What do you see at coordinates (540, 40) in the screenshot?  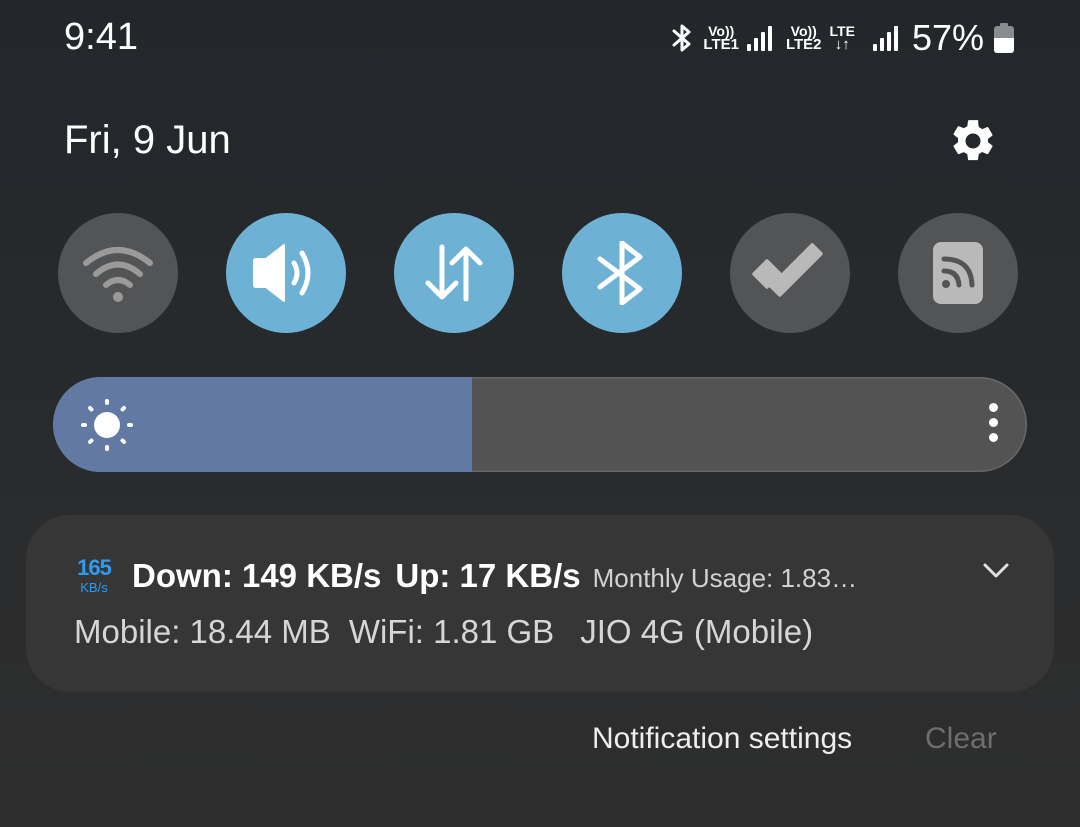 I see `status-bar: 9:41 Vo)) LTE1 Vo)) LTE2 LTE ↓↑ 57%` at bounding box center [540, 40].